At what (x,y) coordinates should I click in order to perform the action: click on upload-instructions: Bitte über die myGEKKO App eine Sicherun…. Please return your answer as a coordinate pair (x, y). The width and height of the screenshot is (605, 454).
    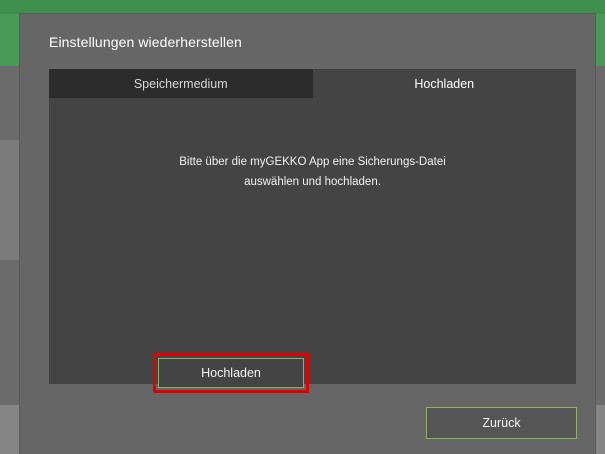
    Looking at the image, I should click on (312, 172).